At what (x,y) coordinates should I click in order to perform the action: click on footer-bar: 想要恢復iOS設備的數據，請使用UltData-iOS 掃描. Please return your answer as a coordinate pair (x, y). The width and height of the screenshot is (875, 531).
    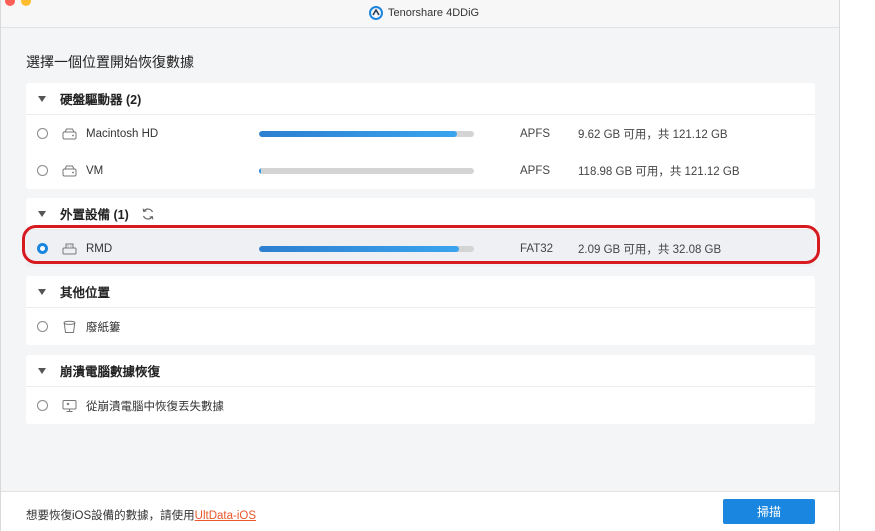
    Looking at the image, I should click on (420, 511).